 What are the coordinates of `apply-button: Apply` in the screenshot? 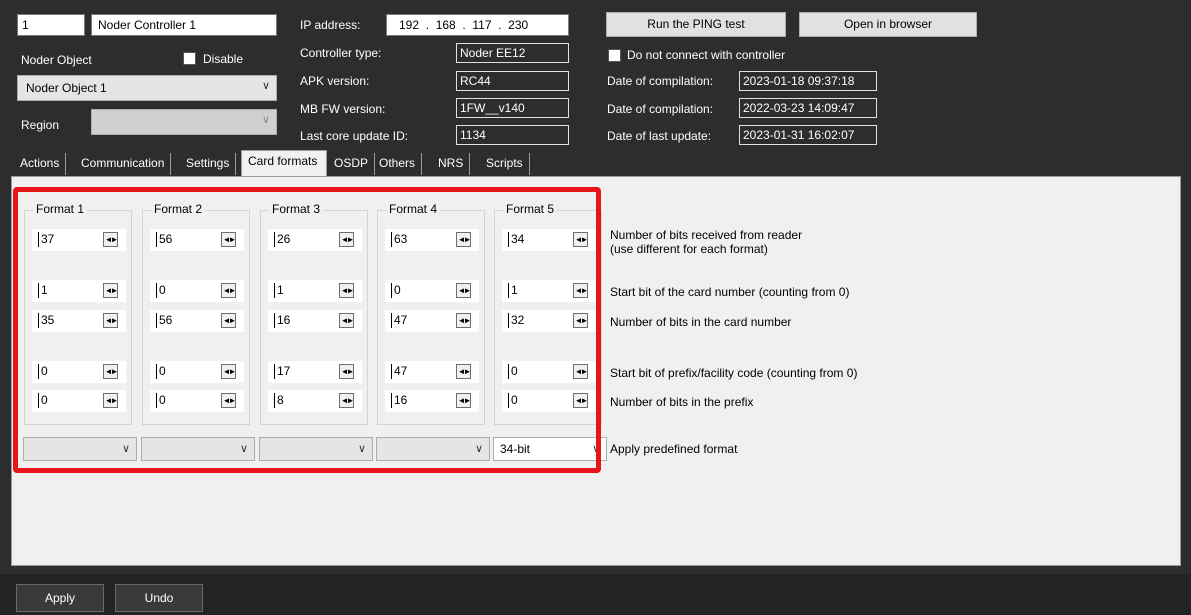 It's located at (60, 598).